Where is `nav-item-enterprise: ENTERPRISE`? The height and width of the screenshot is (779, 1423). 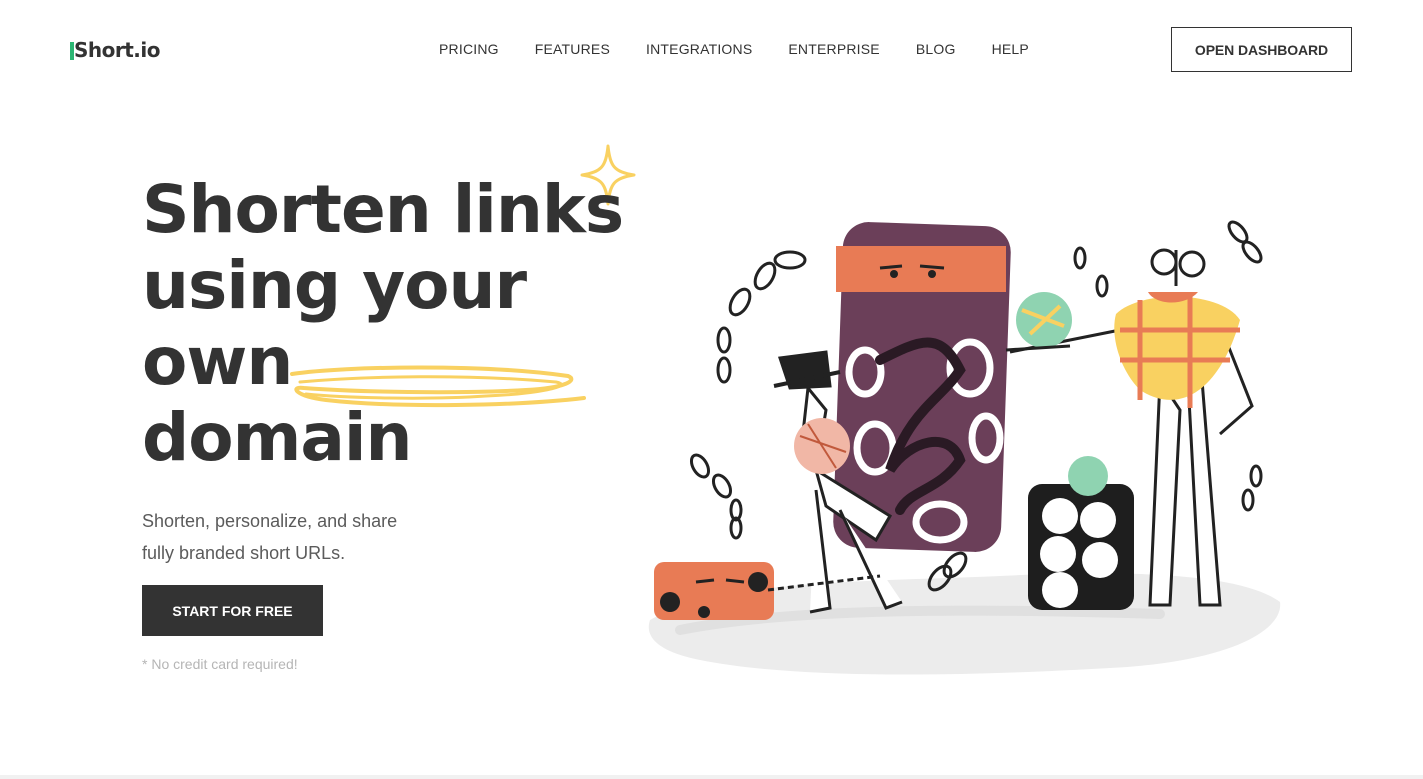
nav-item-enterprise: ENTERPRISE is located at coordinates (833, 49).